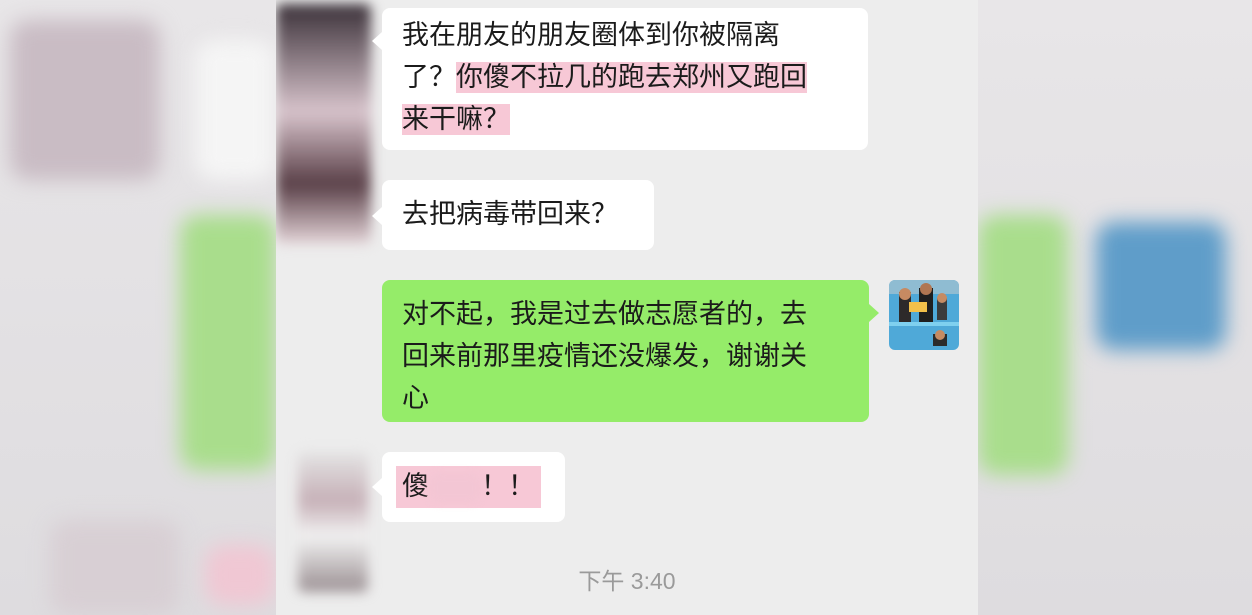  I want to click on message-line: 回来前那里疫情还没爆发，谢谢关, so click(604, 356).